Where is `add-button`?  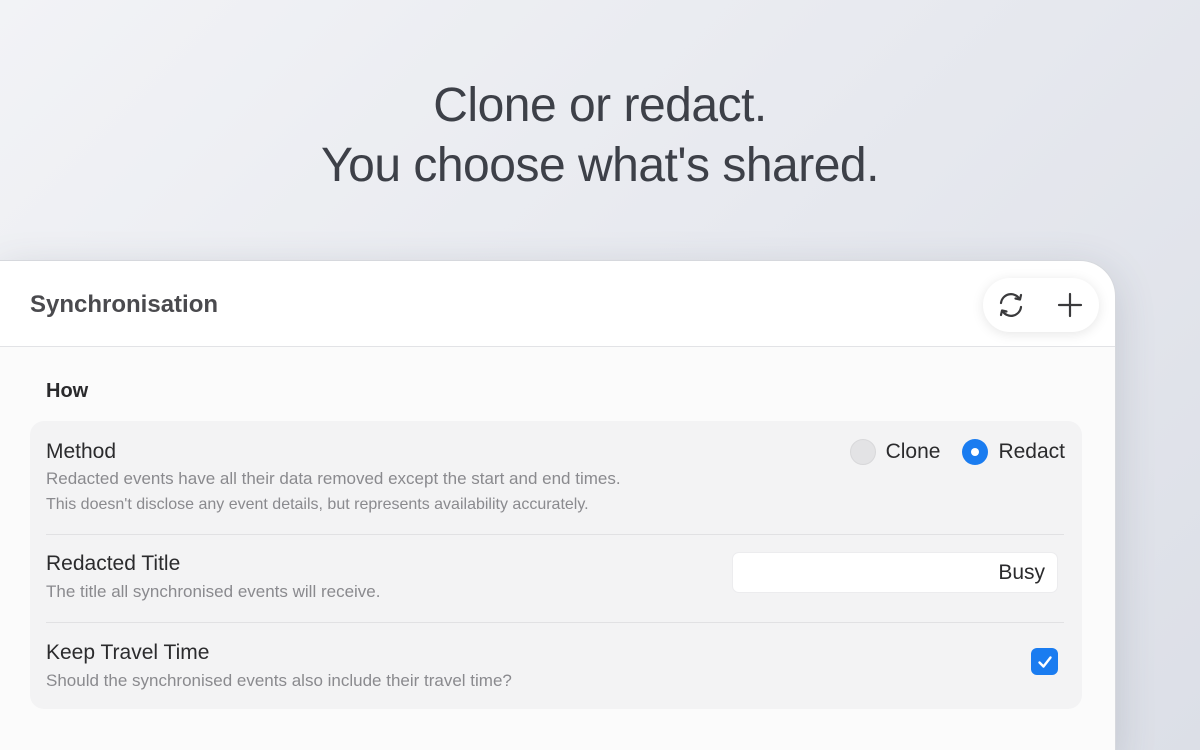 add-button is located at coordinates (1070, 305).